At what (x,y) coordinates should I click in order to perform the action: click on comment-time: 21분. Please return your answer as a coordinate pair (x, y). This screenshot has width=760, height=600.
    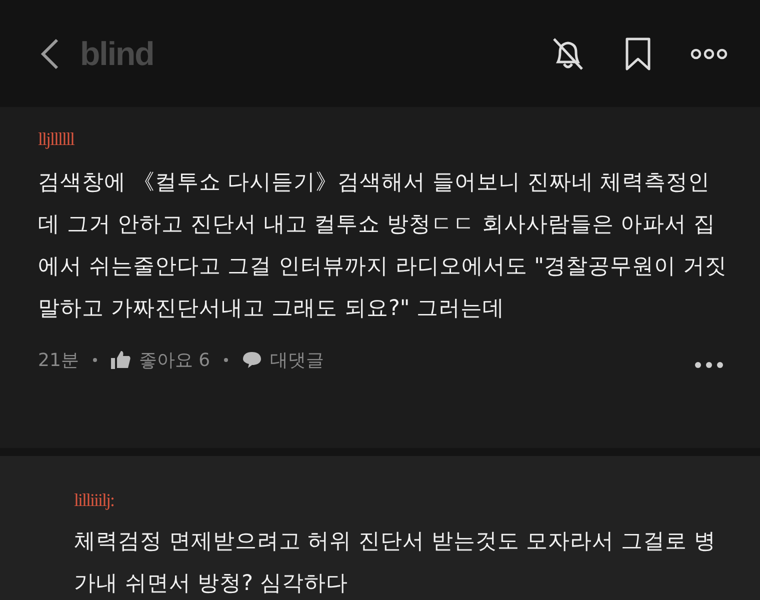
    Looking at the image, I should click on (58, 360).